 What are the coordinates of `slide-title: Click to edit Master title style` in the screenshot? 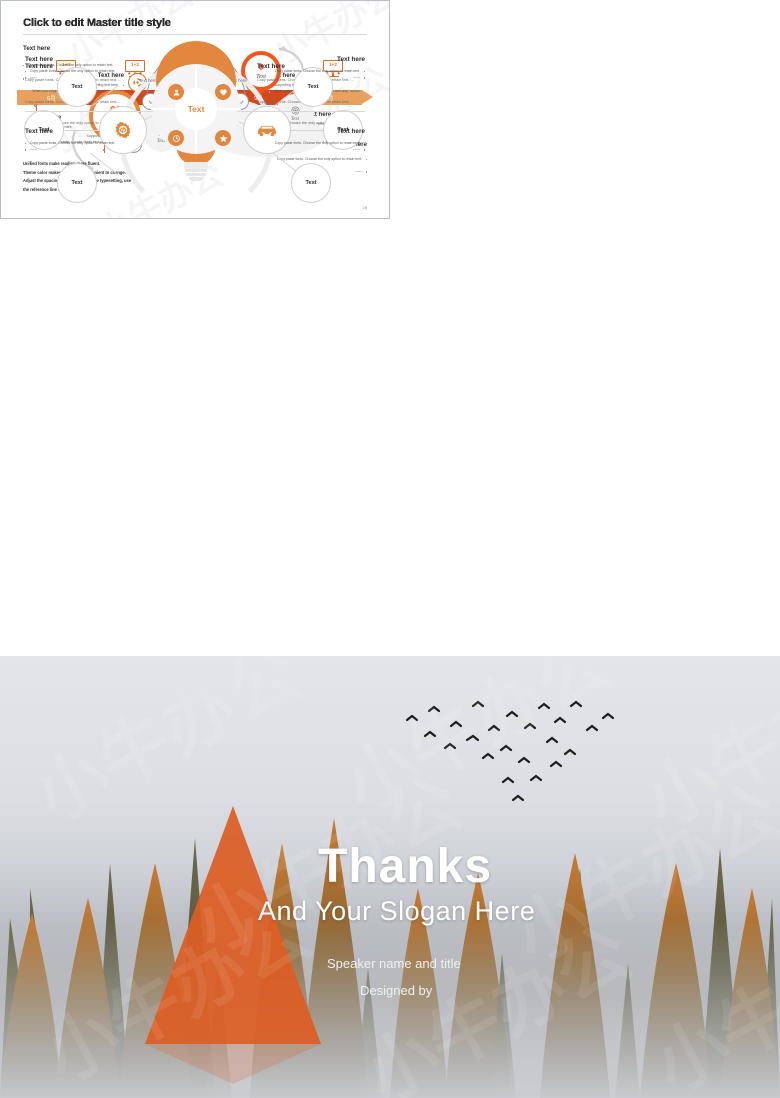 It's located at (97, 23).